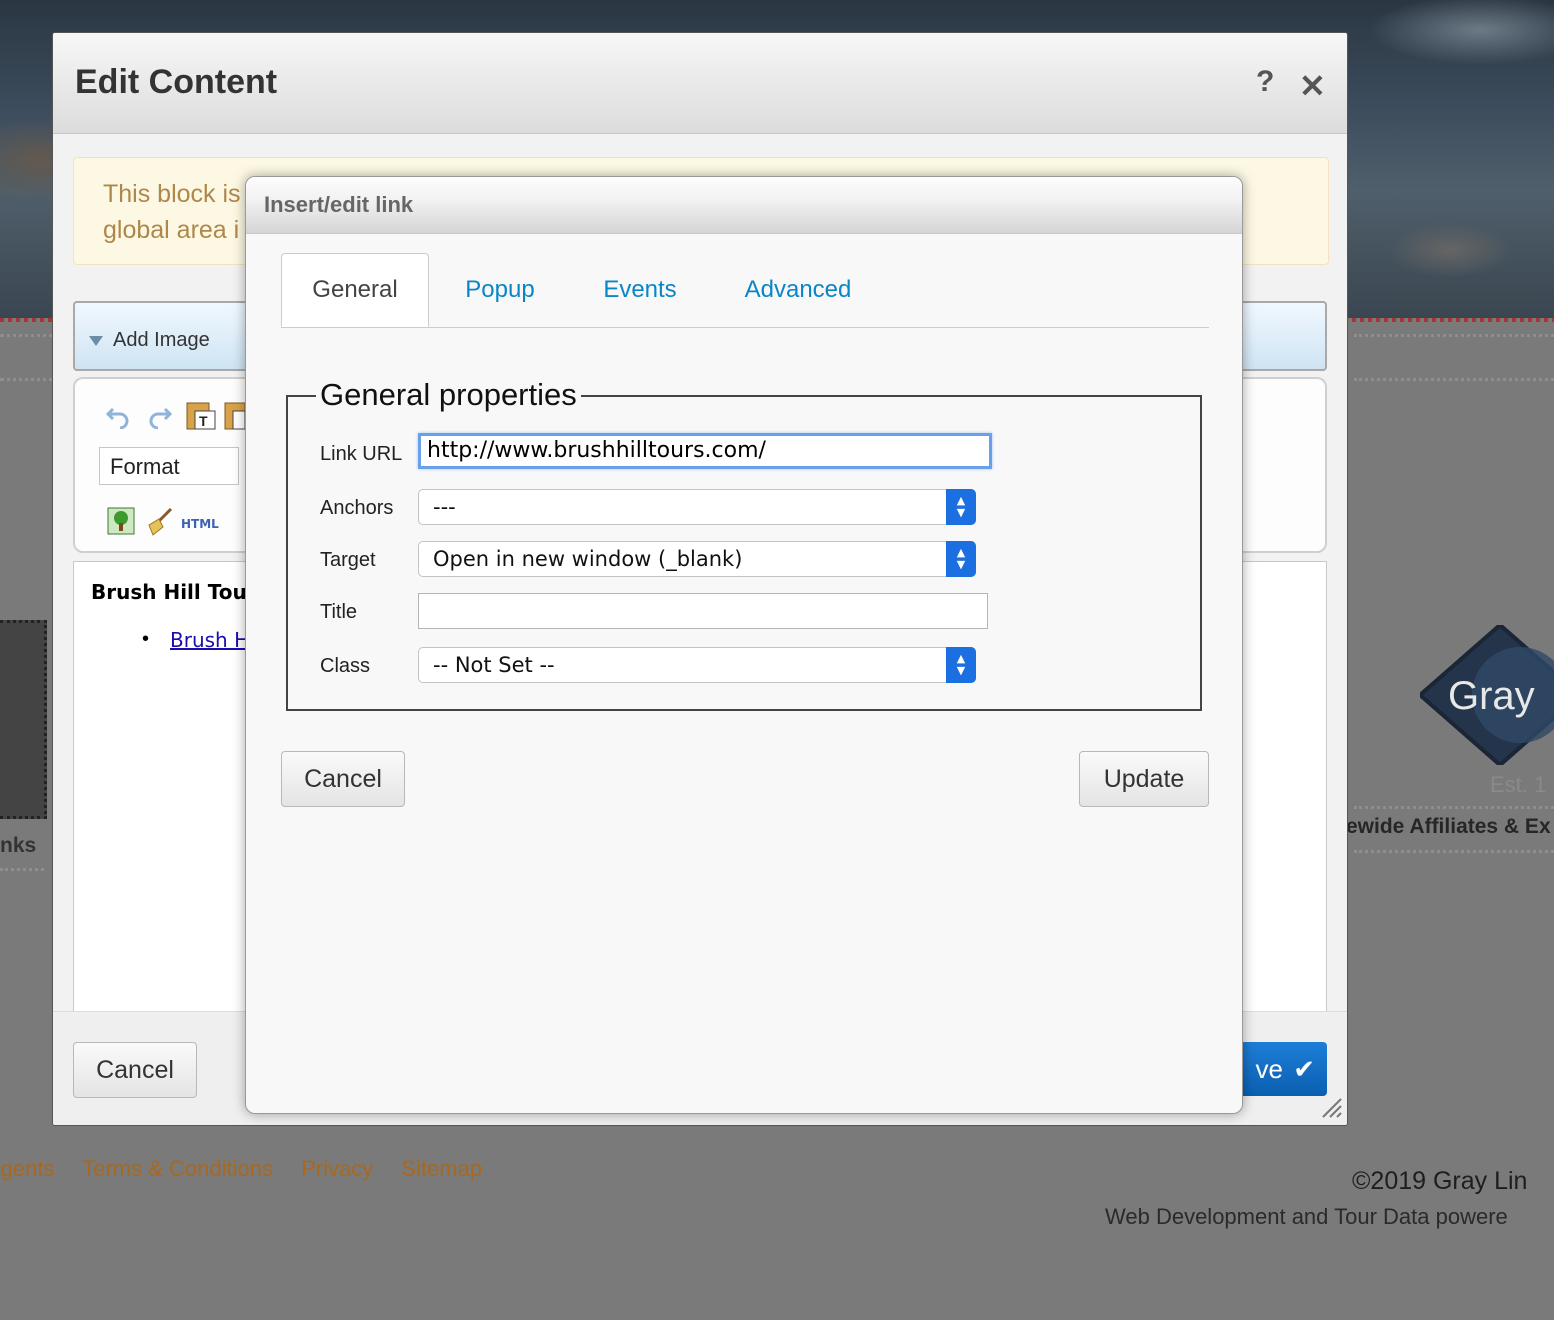 This screenshot has width=1554, height=1320. Describe the element at coordinates (1491, 696) in the screenshot. I see `logo-text: Gray` at that location.